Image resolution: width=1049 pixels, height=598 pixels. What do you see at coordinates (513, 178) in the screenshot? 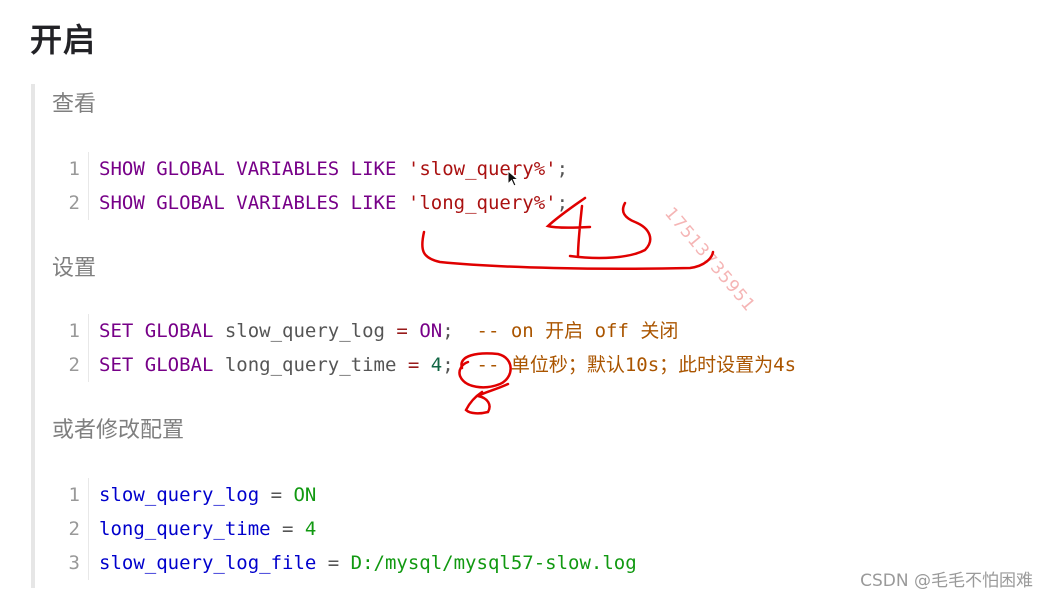
I see `mouse-cursor-icon` at bounding box center [513, 178].